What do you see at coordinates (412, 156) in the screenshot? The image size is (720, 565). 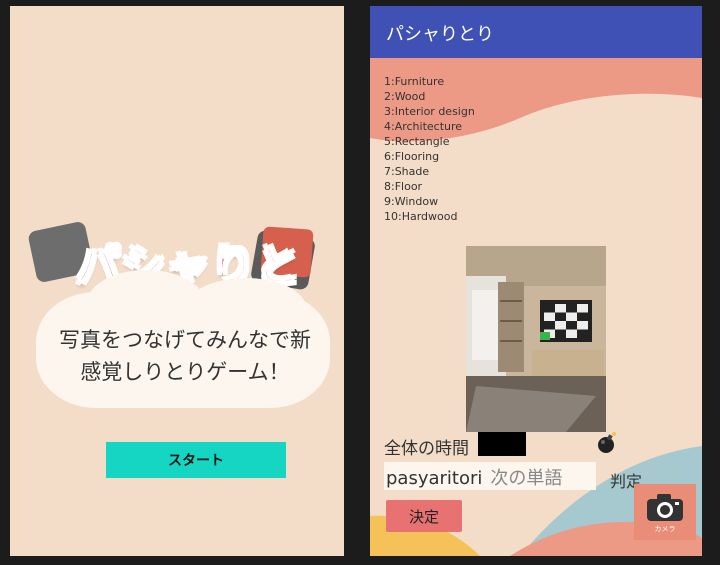 I see `list-item: 6:Flooring` at bounding box center [412, 156].